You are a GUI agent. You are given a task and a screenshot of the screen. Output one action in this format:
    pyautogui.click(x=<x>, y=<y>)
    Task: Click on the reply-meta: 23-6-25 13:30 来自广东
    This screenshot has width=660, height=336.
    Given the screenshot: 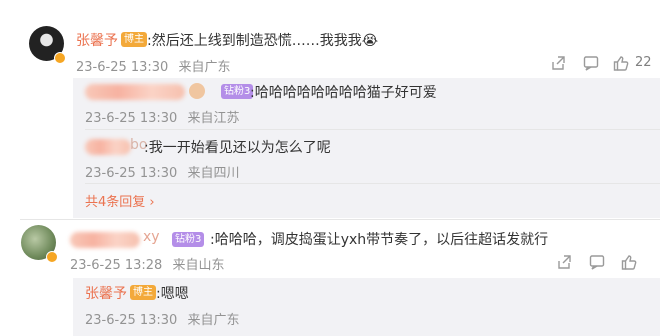 What is the action you would take?
    pyautogui.click(x=162, y=318)
    